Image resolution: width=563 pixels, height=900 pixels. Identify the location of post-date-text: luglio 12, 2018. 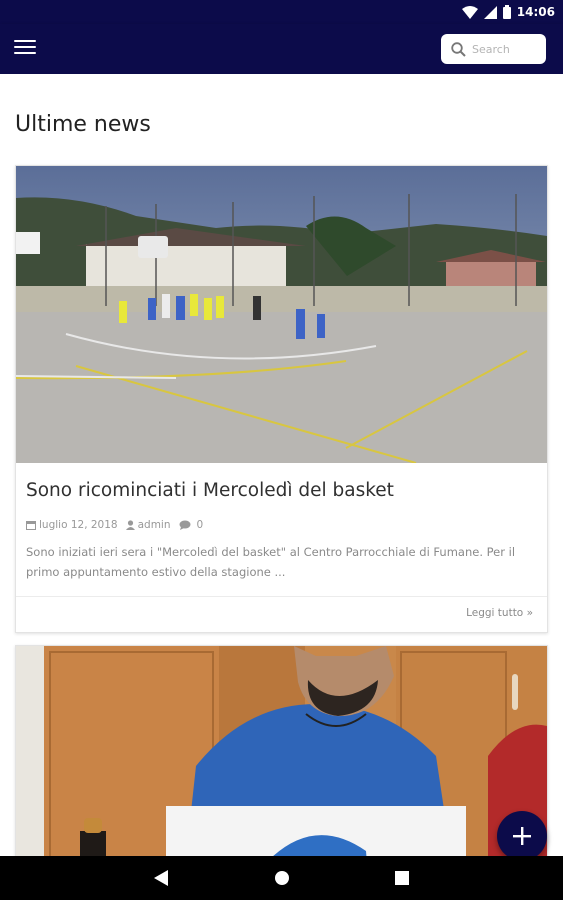
(78, 525).